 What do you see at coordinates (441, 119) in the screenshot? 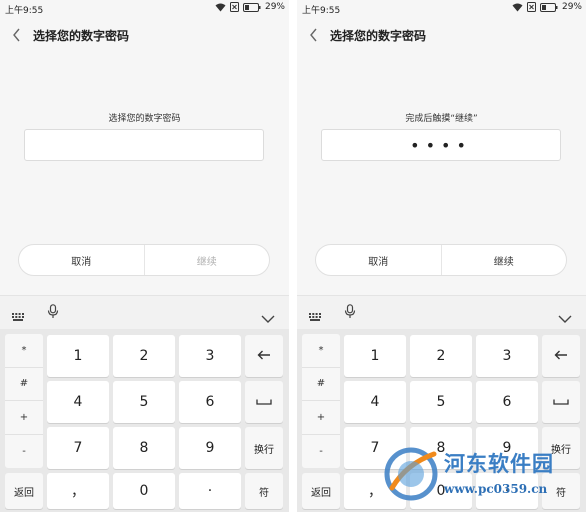
I see `pin-prompt: 完成后触摸“继续”` at bounding box center [441, 119].